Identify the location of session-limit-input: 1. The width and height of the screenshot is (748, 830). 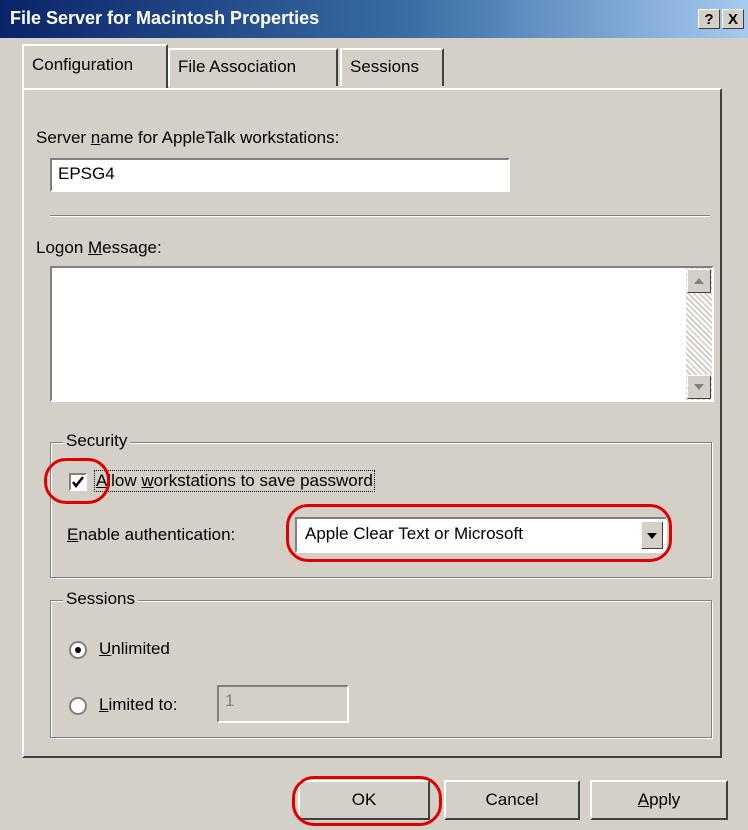
(283, 704).